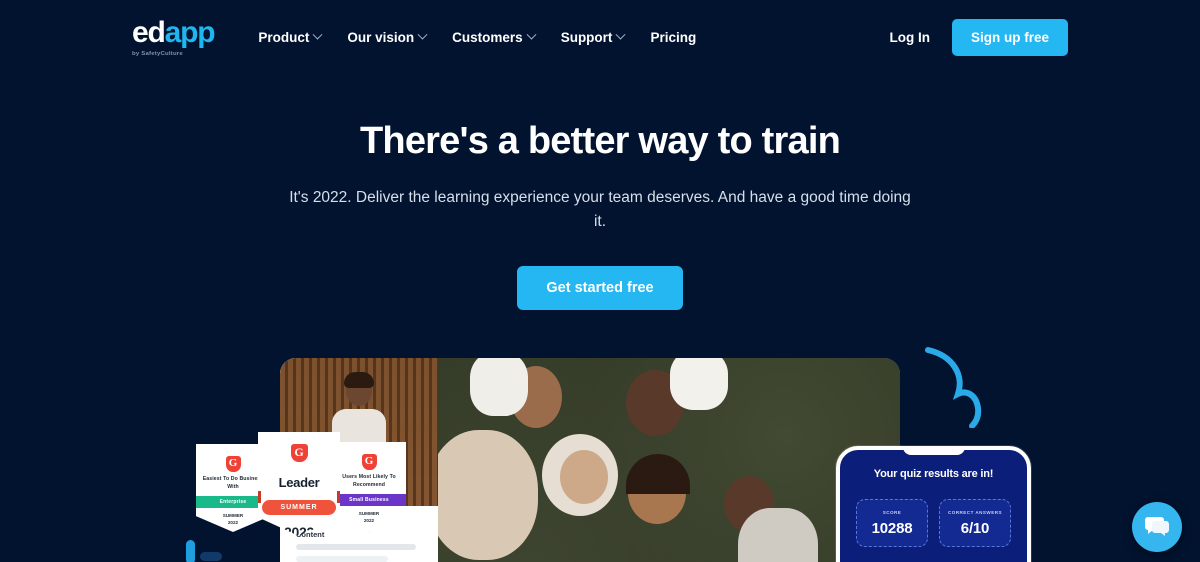 The image size is (1200, 562). I want to click on g2-badge-ribbon: SUMMER, so click(299, 507).